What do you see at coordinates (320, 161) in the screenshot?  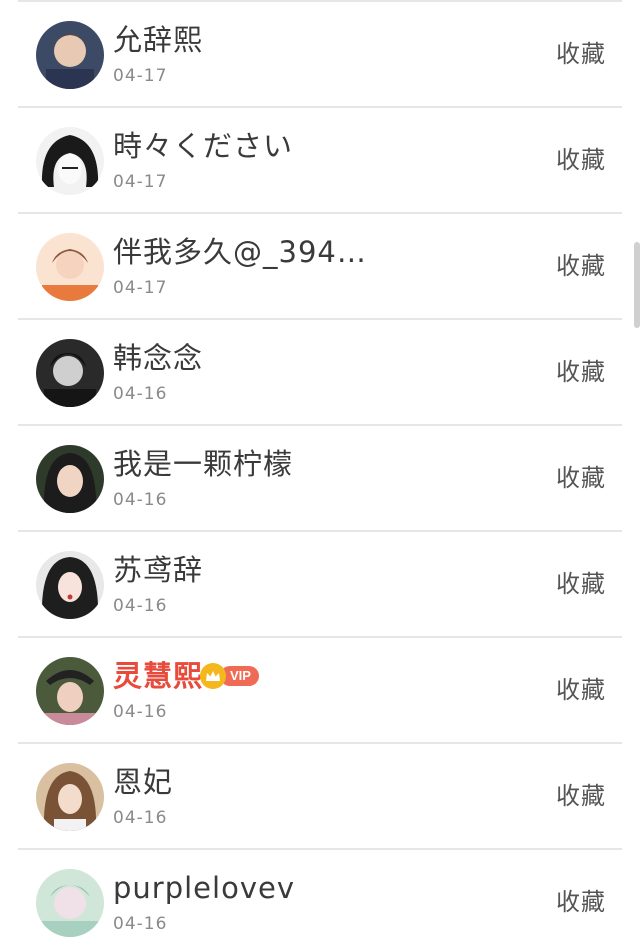 I see `list-item: 時々ください 04-17 收藏` at bounding box center [320, 161].